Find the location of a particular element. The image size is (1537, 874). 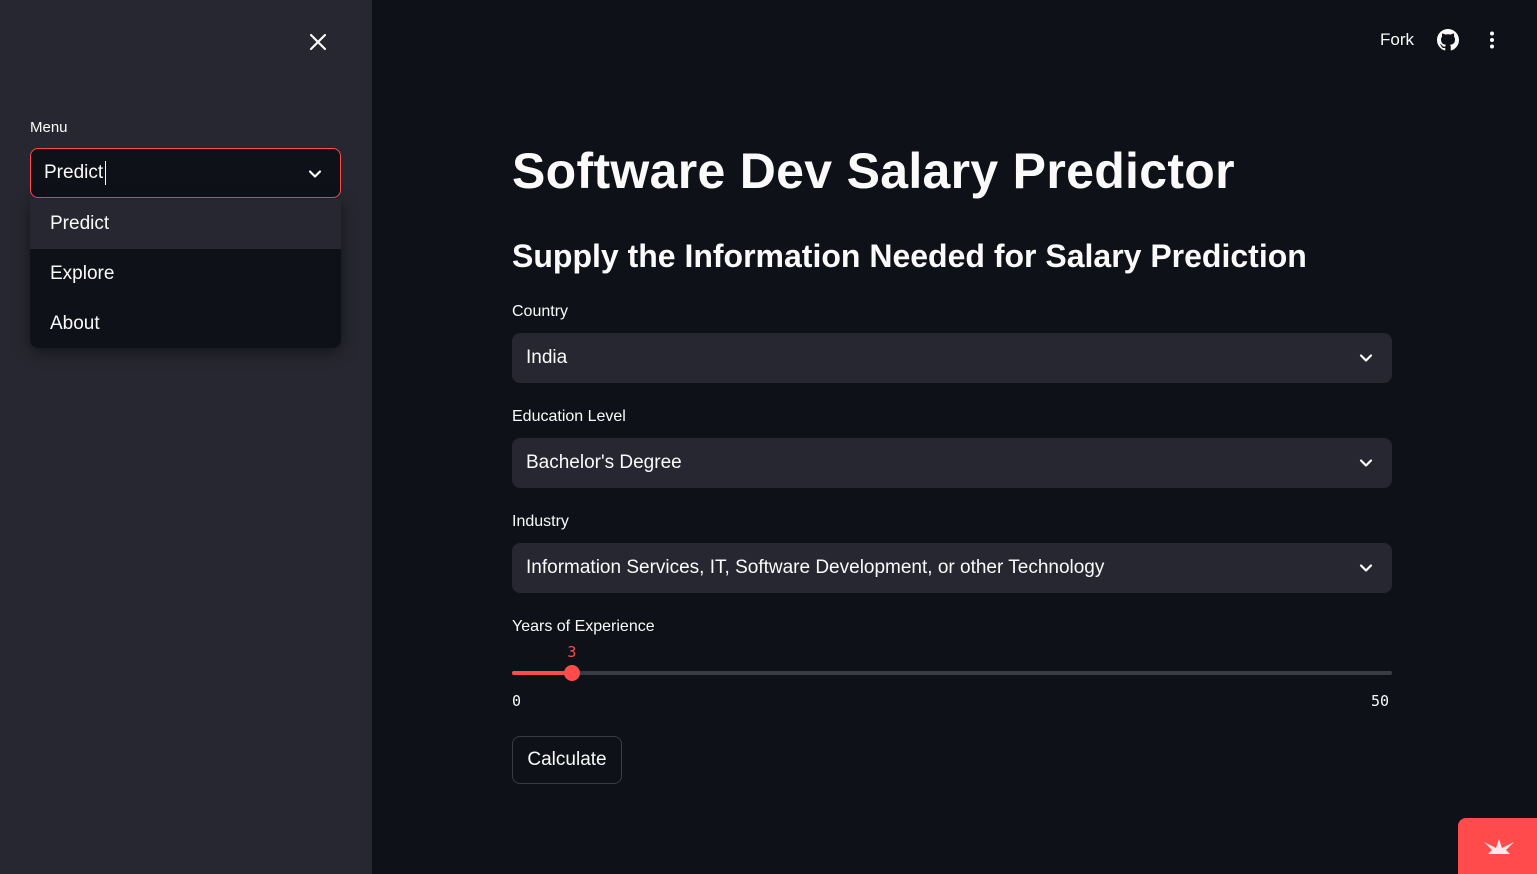

main-menu-button is located at coordinates (1492, 40).